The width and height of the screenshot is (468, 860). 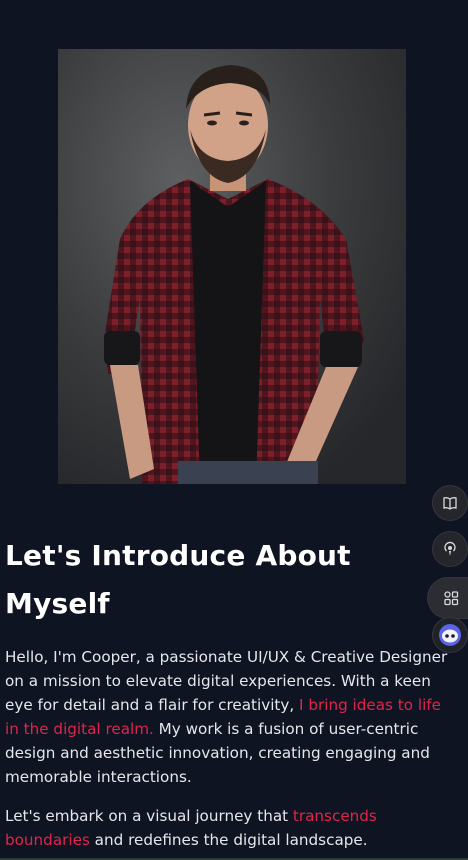 I want to click on grid-icon, so click(x=451, y=598).